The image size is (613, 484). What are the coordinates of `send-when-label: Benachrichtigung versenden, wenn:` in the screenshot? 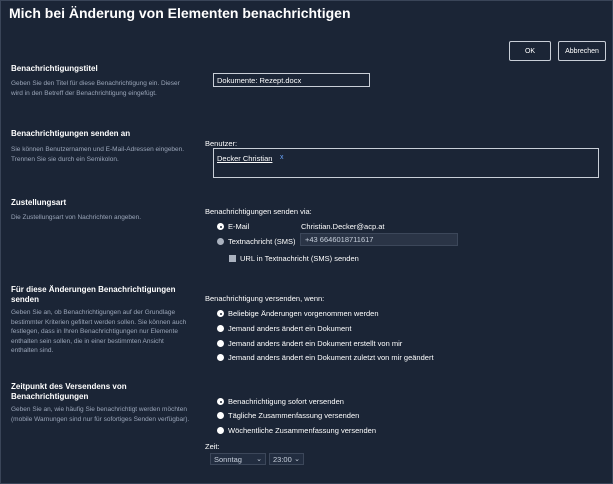 It's located at (265, 298).